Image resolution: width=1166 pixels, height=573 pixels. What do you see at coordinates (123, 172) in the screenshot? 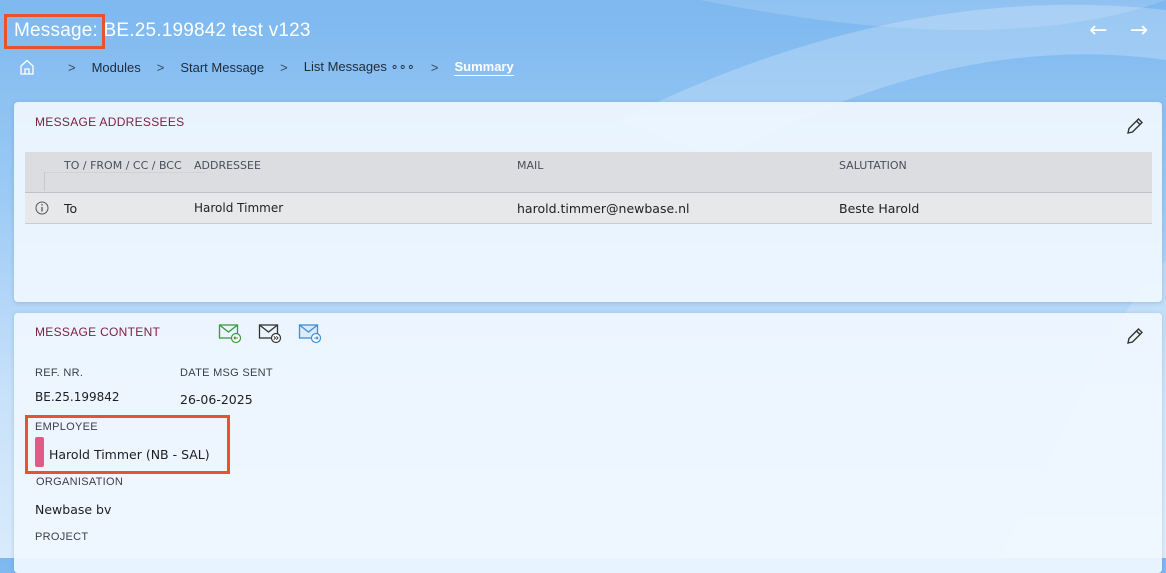
I see `column-header-type: TO / FROM / CC / BCC` at bounding box center [123, 172].